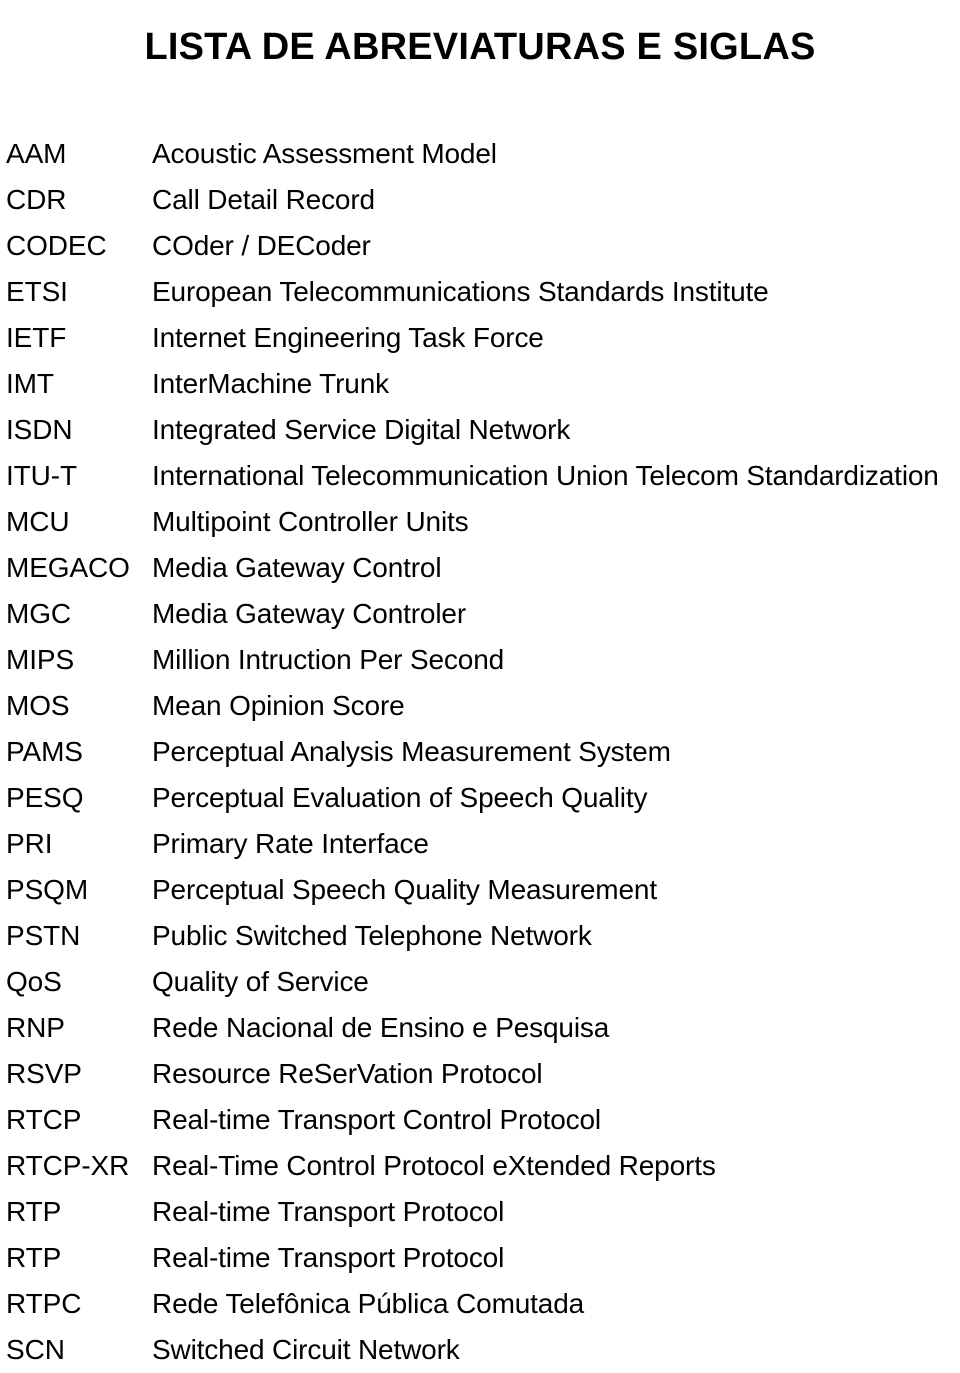 The image size is (960, 1373). What do you see at coordinates (309, 613) in the screenshot?
I see `abbreviation-definition: Media Gateway Controler` at bounding box center [309, 613].